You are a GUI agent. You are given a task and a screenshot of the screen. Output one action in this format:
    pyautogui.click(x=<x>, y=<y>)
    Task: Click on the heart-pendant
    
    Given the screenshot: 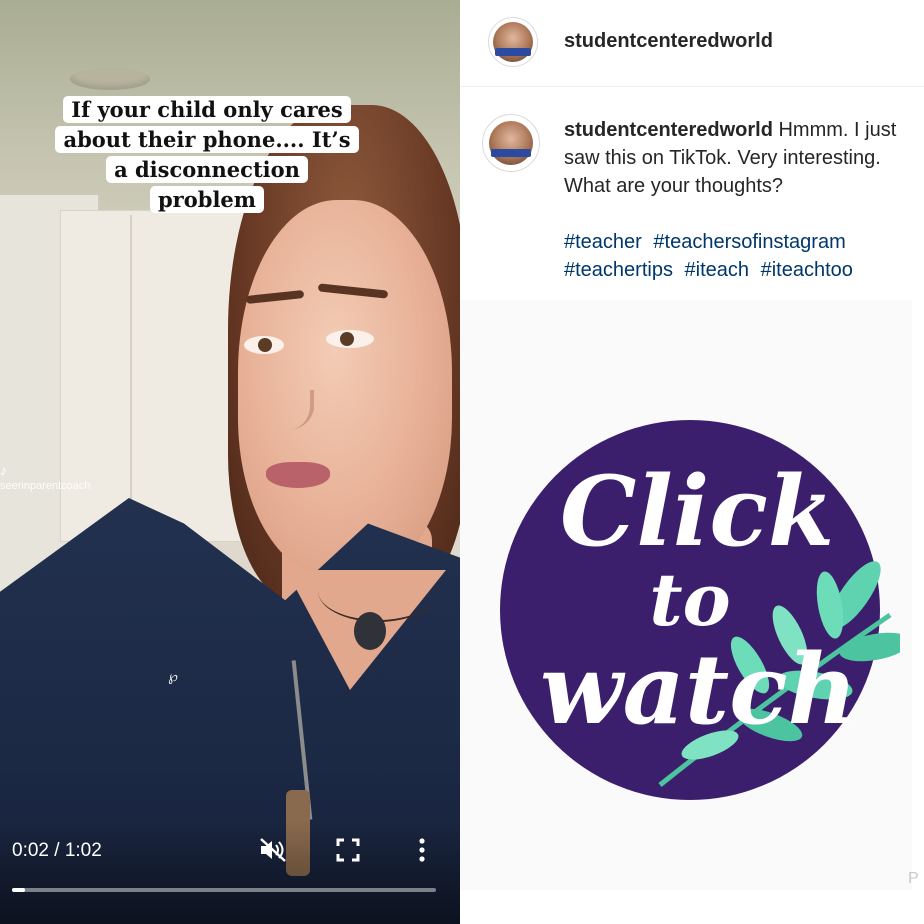 What is the action you would take?
    pyautogui.click(x=370, y=631)
    